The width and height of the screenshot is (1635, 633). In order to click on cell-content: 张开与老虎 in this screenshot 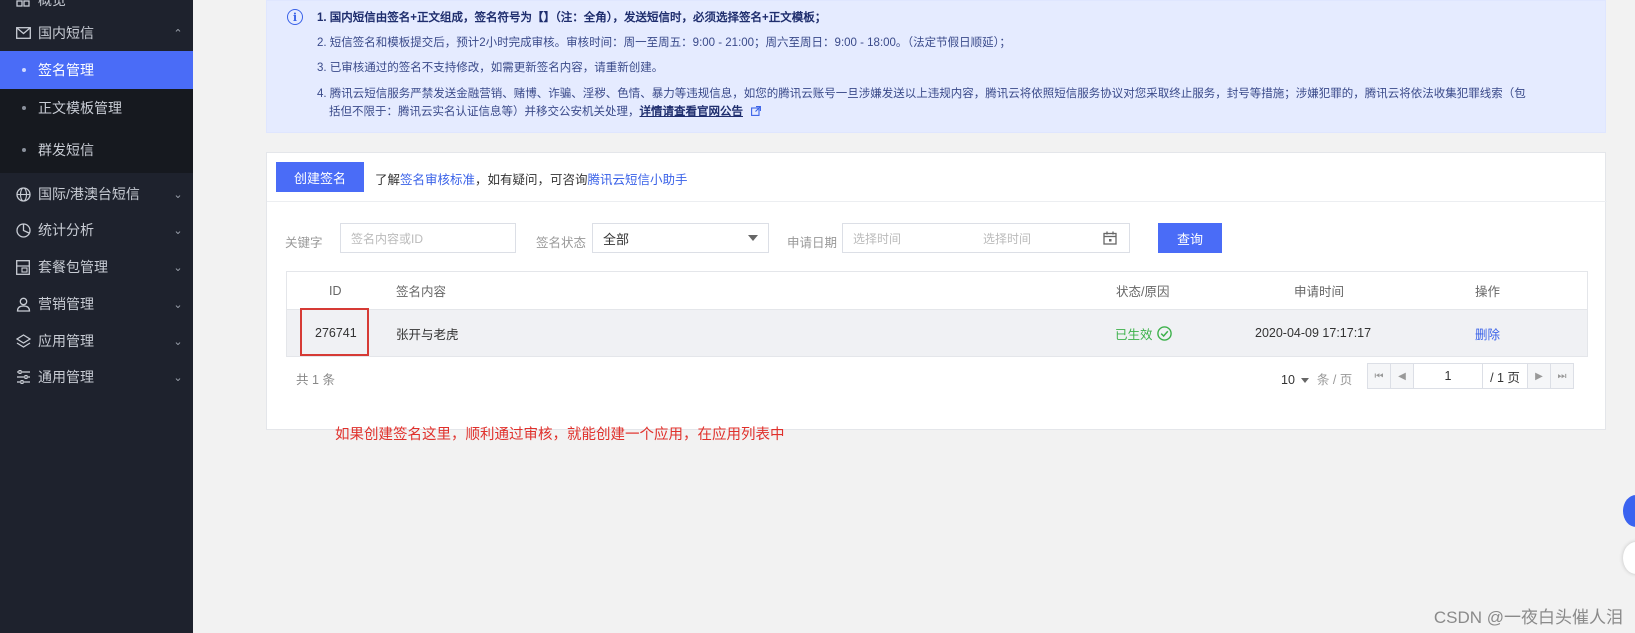, I will do `click(427, 334)`.